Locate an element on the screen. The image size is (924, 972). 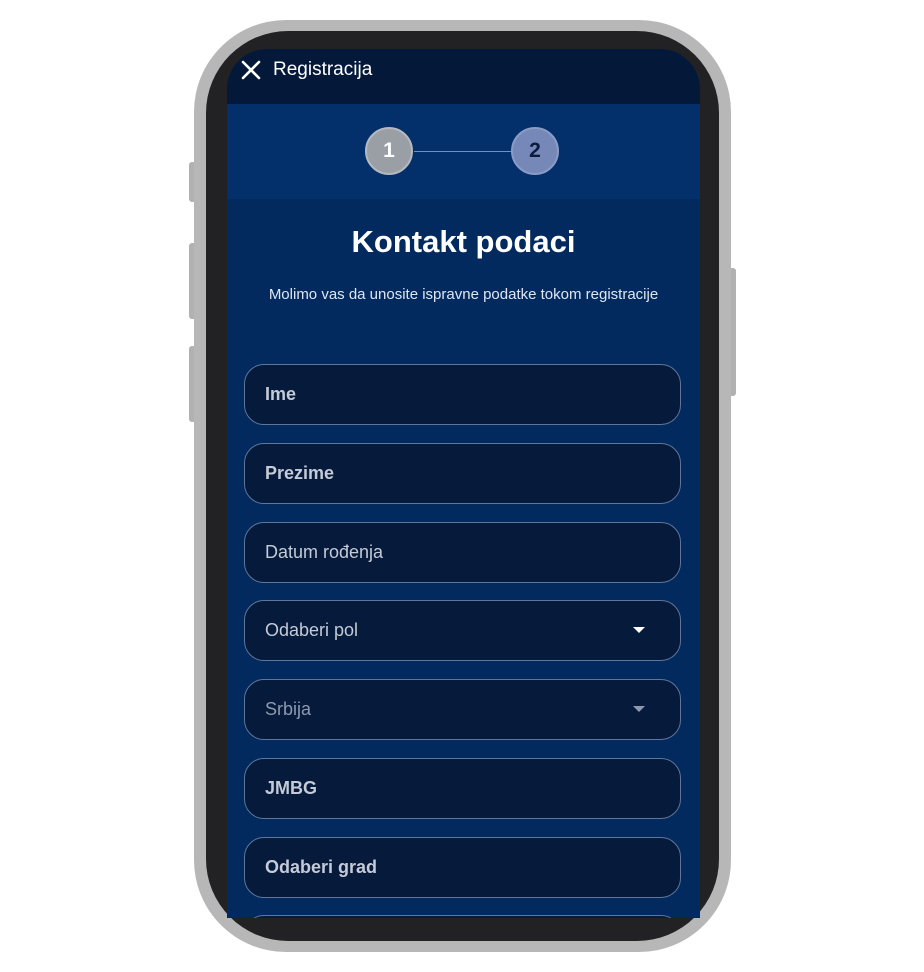
gender-select: Odaberi pol is located at coordinates (462, 630).